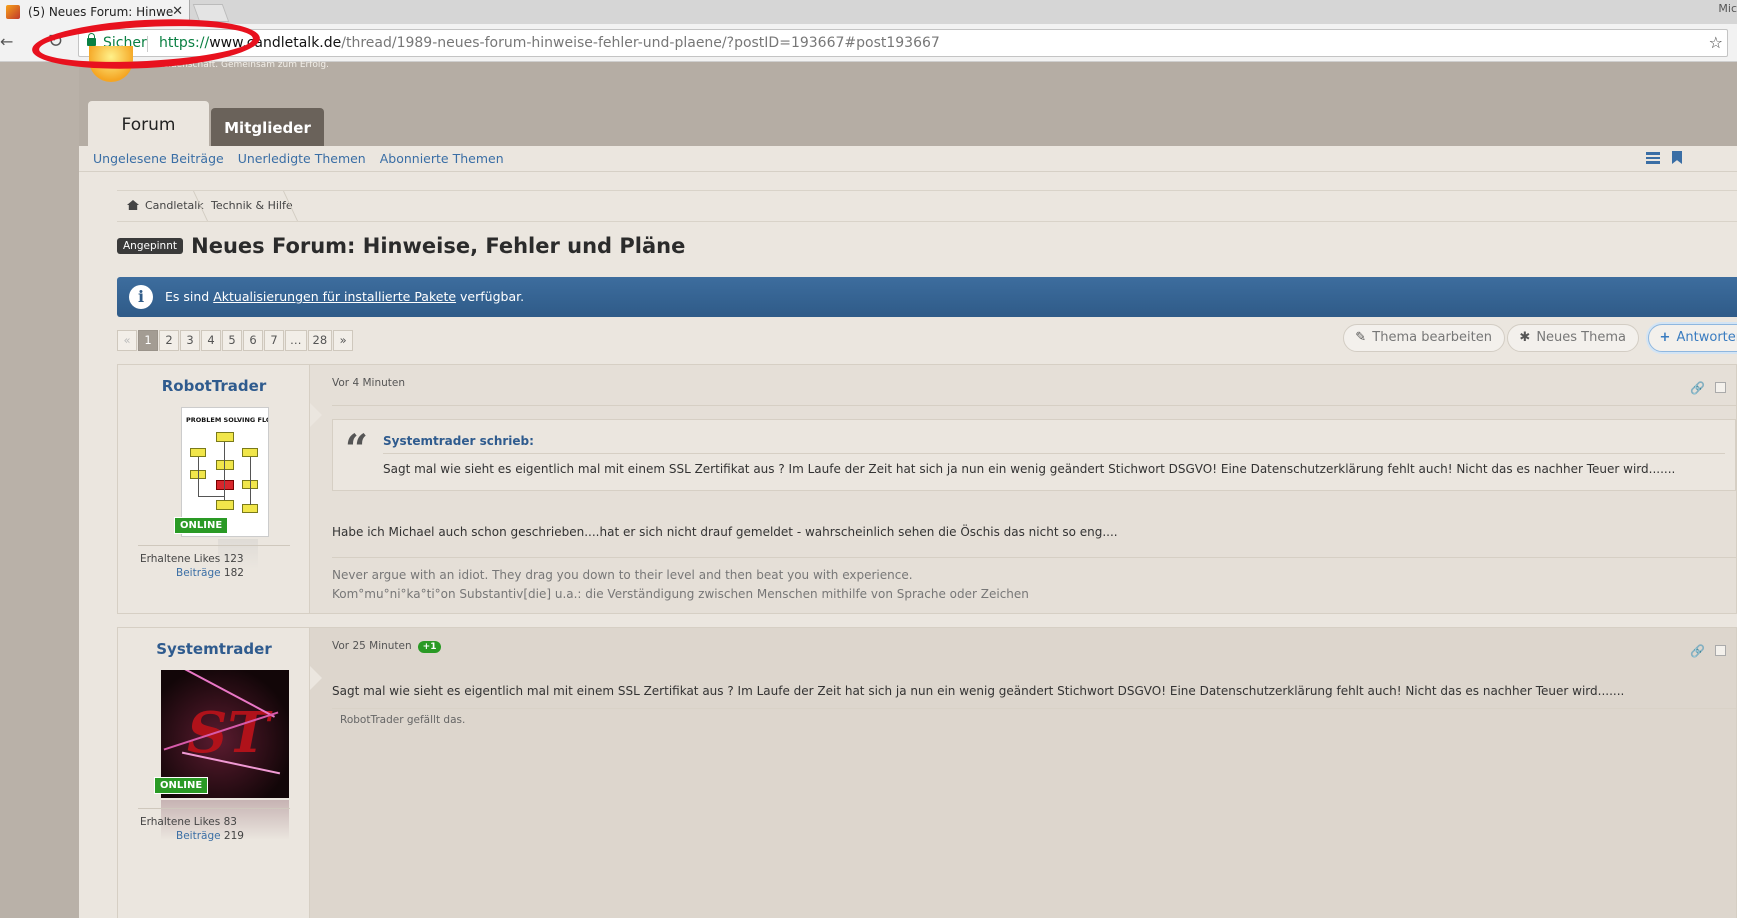 This screenshot has width=1737, height=918. What do you see at coordinates (868, 12) in the screenshot?
I see `browser-tabbar: (5) Neues Forum: Hinwe ✕ Mic` at bounding box center [868, 12].